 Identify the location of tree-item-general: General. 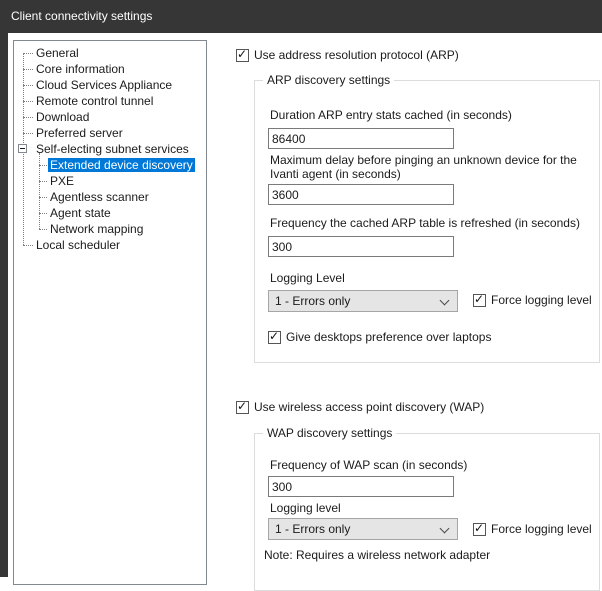
(110, 53).